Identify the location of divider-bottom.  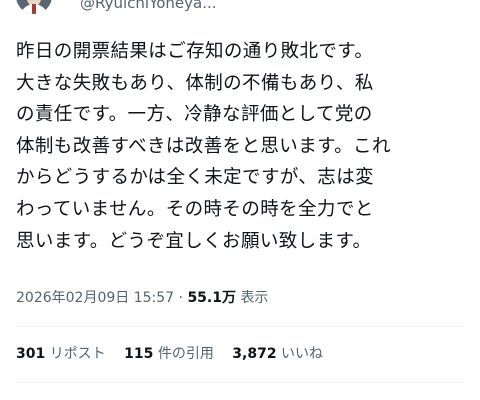
(240, 382).